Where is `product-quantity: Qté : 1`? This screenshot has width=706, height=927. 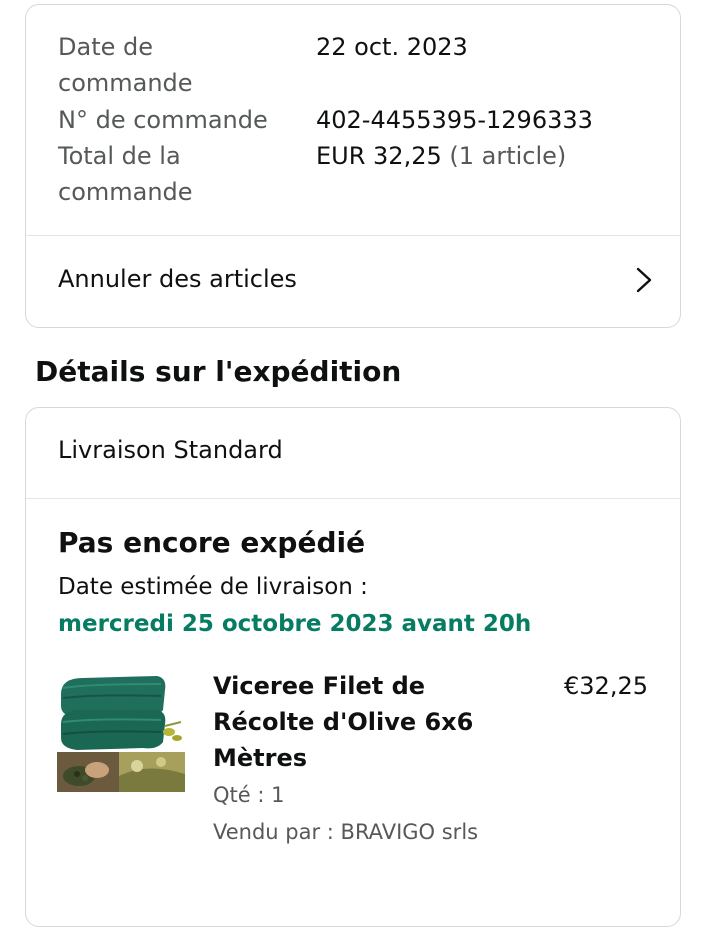
product-quantity: Qté : 1 is located at coordinates (249, 795).